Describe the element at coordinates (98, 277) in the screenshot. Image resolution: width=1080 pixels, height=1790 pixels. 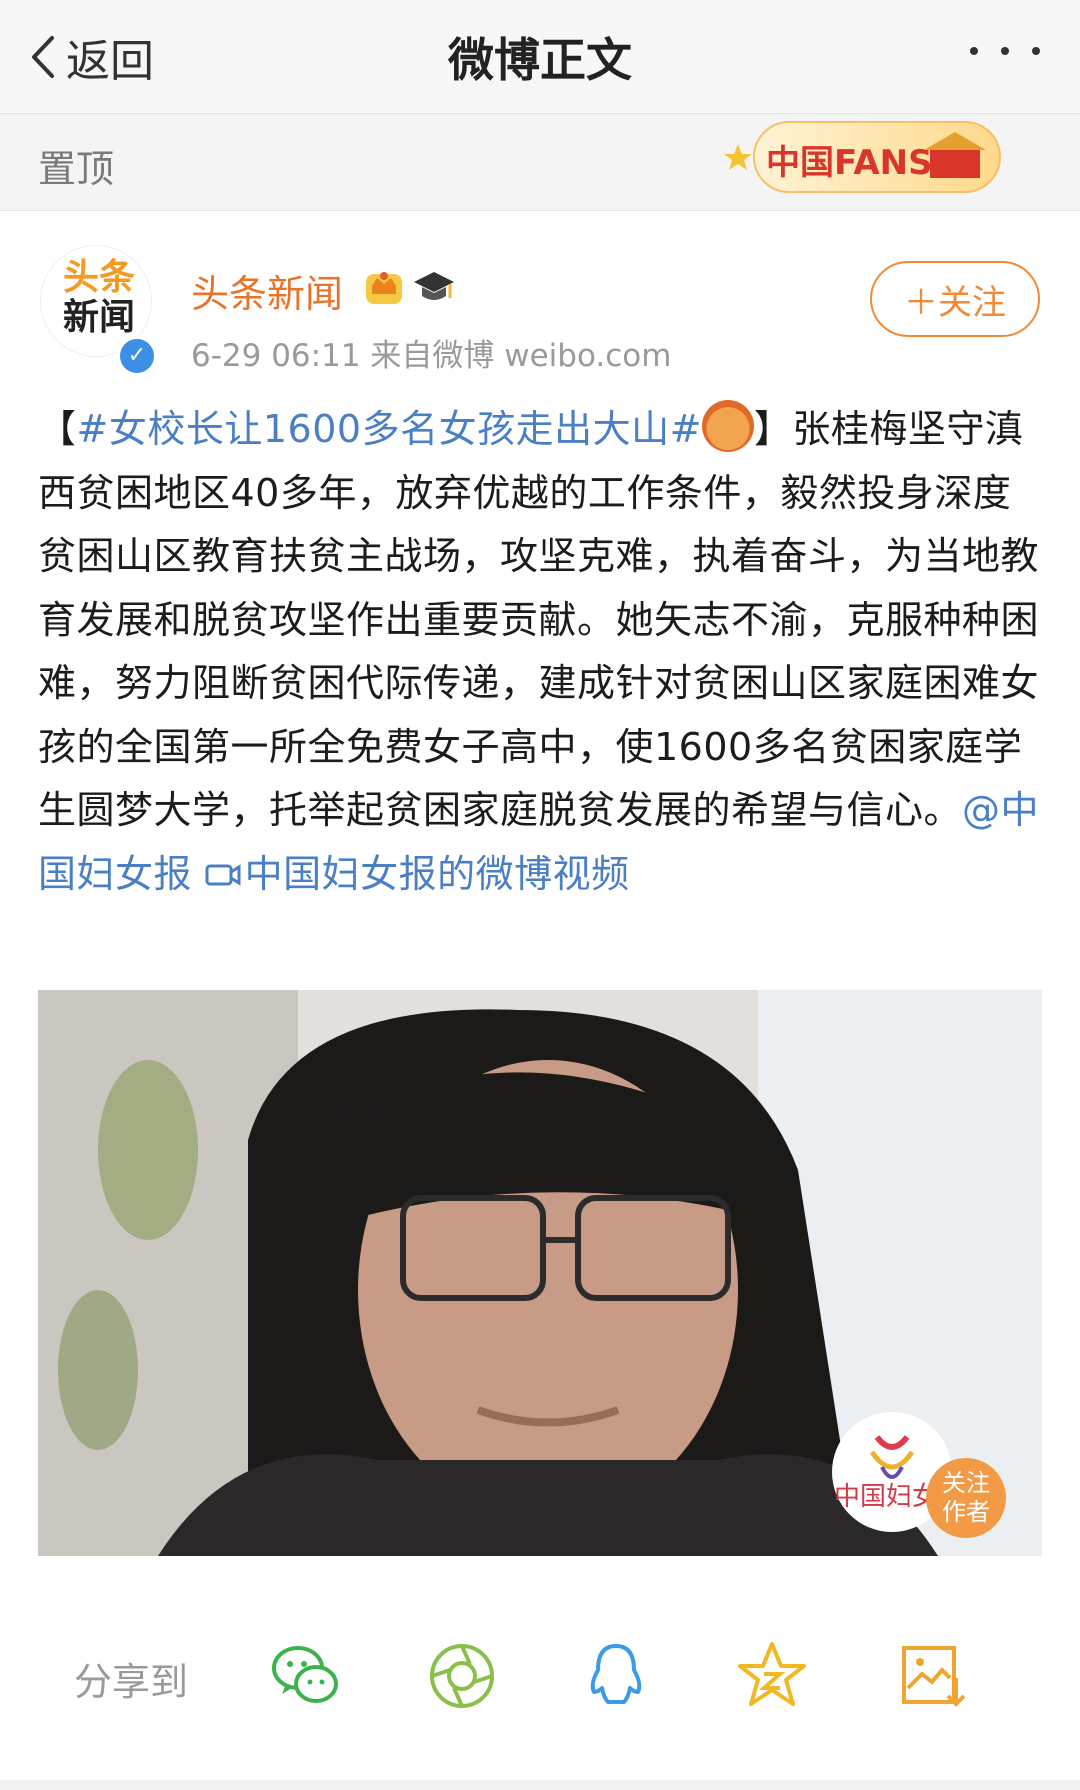
I see `avatar-text-top: 头条` at that location.